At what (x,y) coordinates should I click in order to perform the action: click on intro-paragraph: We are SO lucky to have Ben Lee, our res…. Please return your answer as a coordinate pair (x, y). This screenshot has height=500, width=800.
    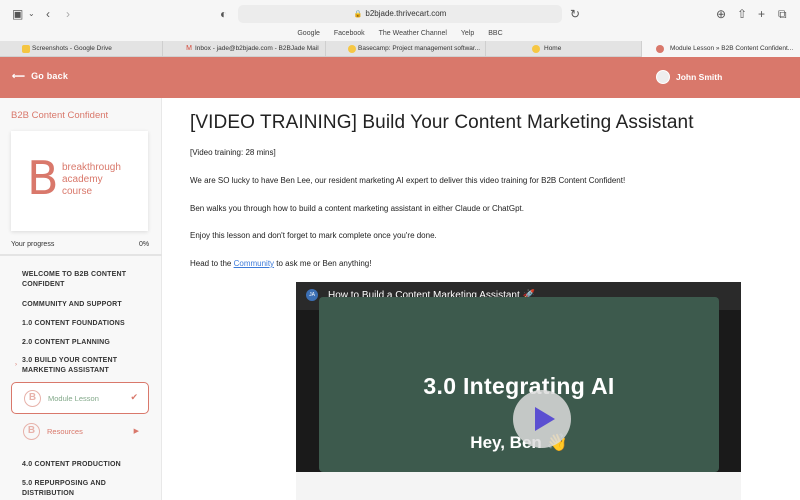
    Looking at the image, I should click on (408, 180).